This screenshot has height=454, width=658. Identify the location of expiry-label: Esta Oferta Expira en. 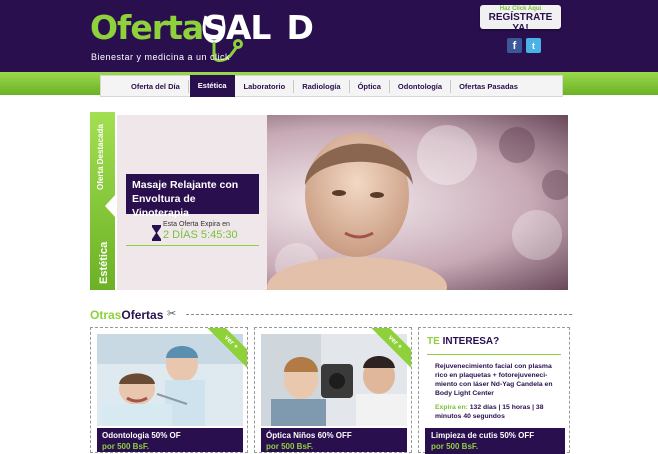
(196, 224).